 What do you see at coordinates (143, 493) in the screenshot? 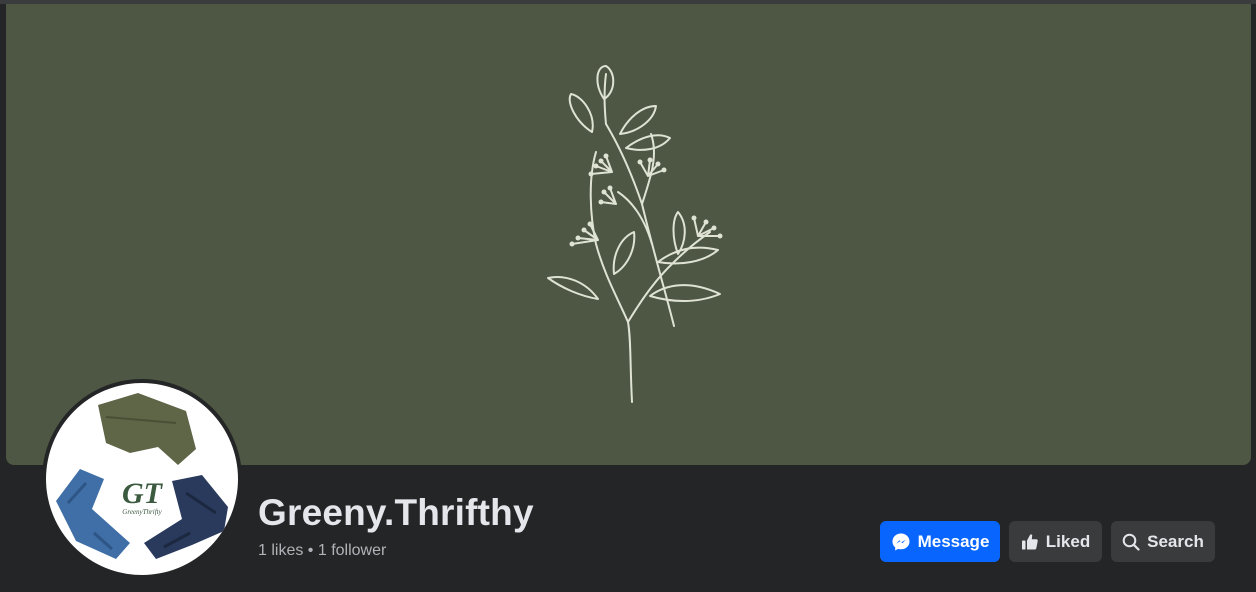
I see `avatar-monogram: GT` at bounding box center [143, 493].